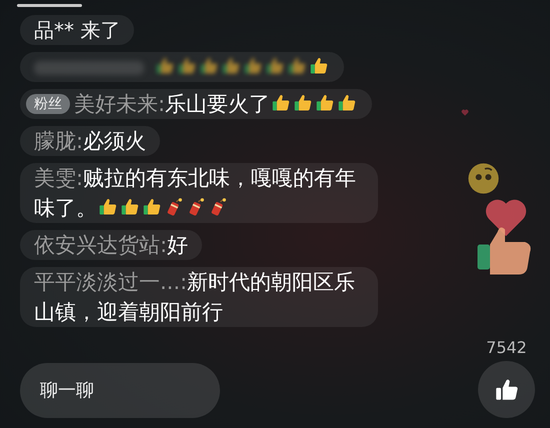 This screenshot has width=550, height=428. Describe the element at coordinates (48, 104) in the screenshot. I see `fan-badge: 粉丝` at that location.